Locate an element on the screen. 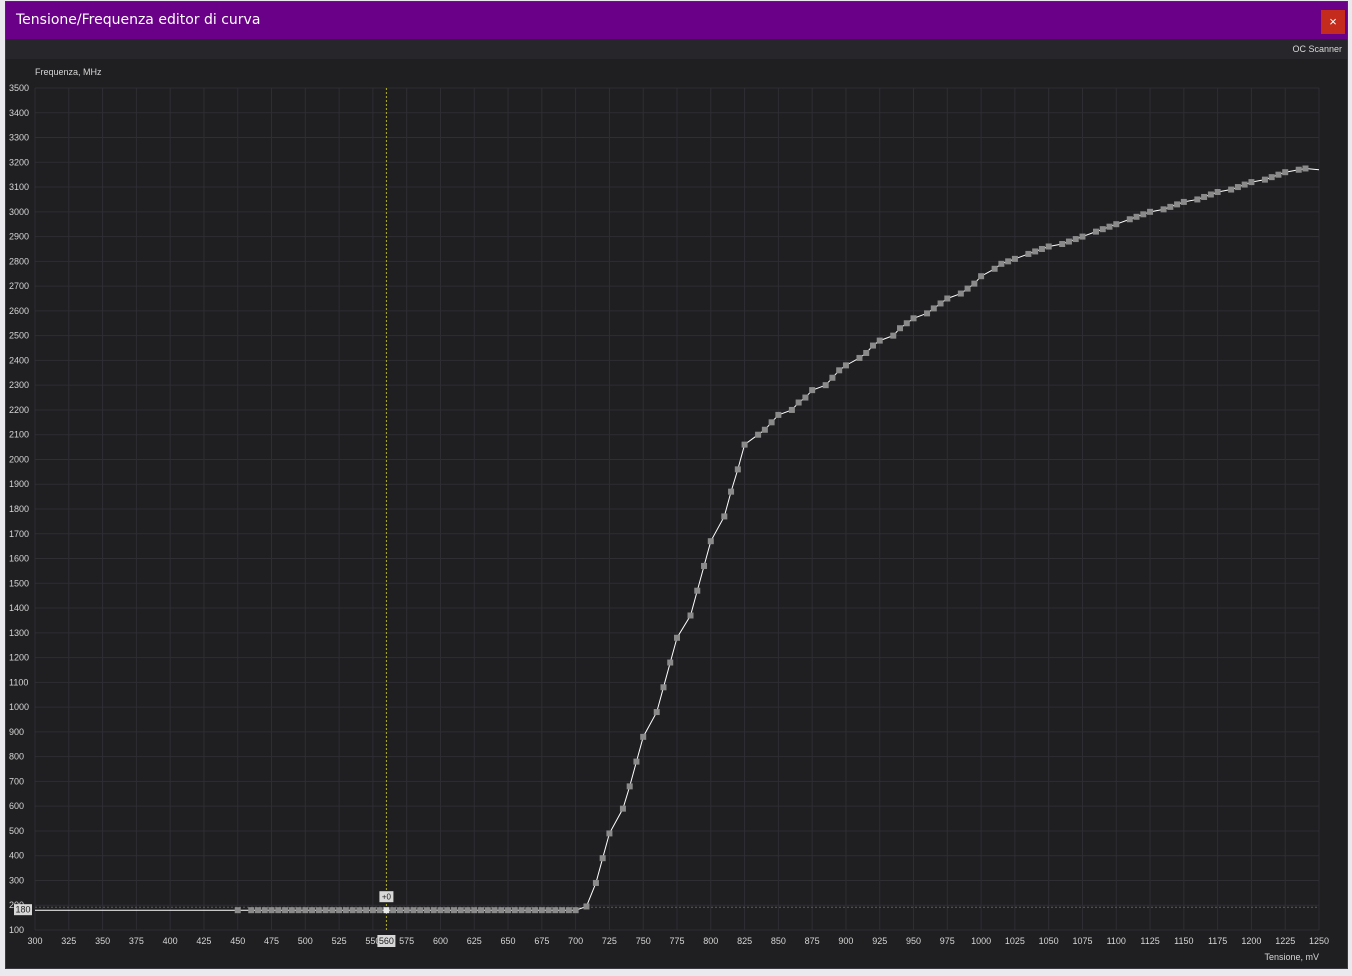 This screenshot has width=1352, height=976. title-bar: Tensione/Frequenza editor di curva × is located at coordinates (676, 20).